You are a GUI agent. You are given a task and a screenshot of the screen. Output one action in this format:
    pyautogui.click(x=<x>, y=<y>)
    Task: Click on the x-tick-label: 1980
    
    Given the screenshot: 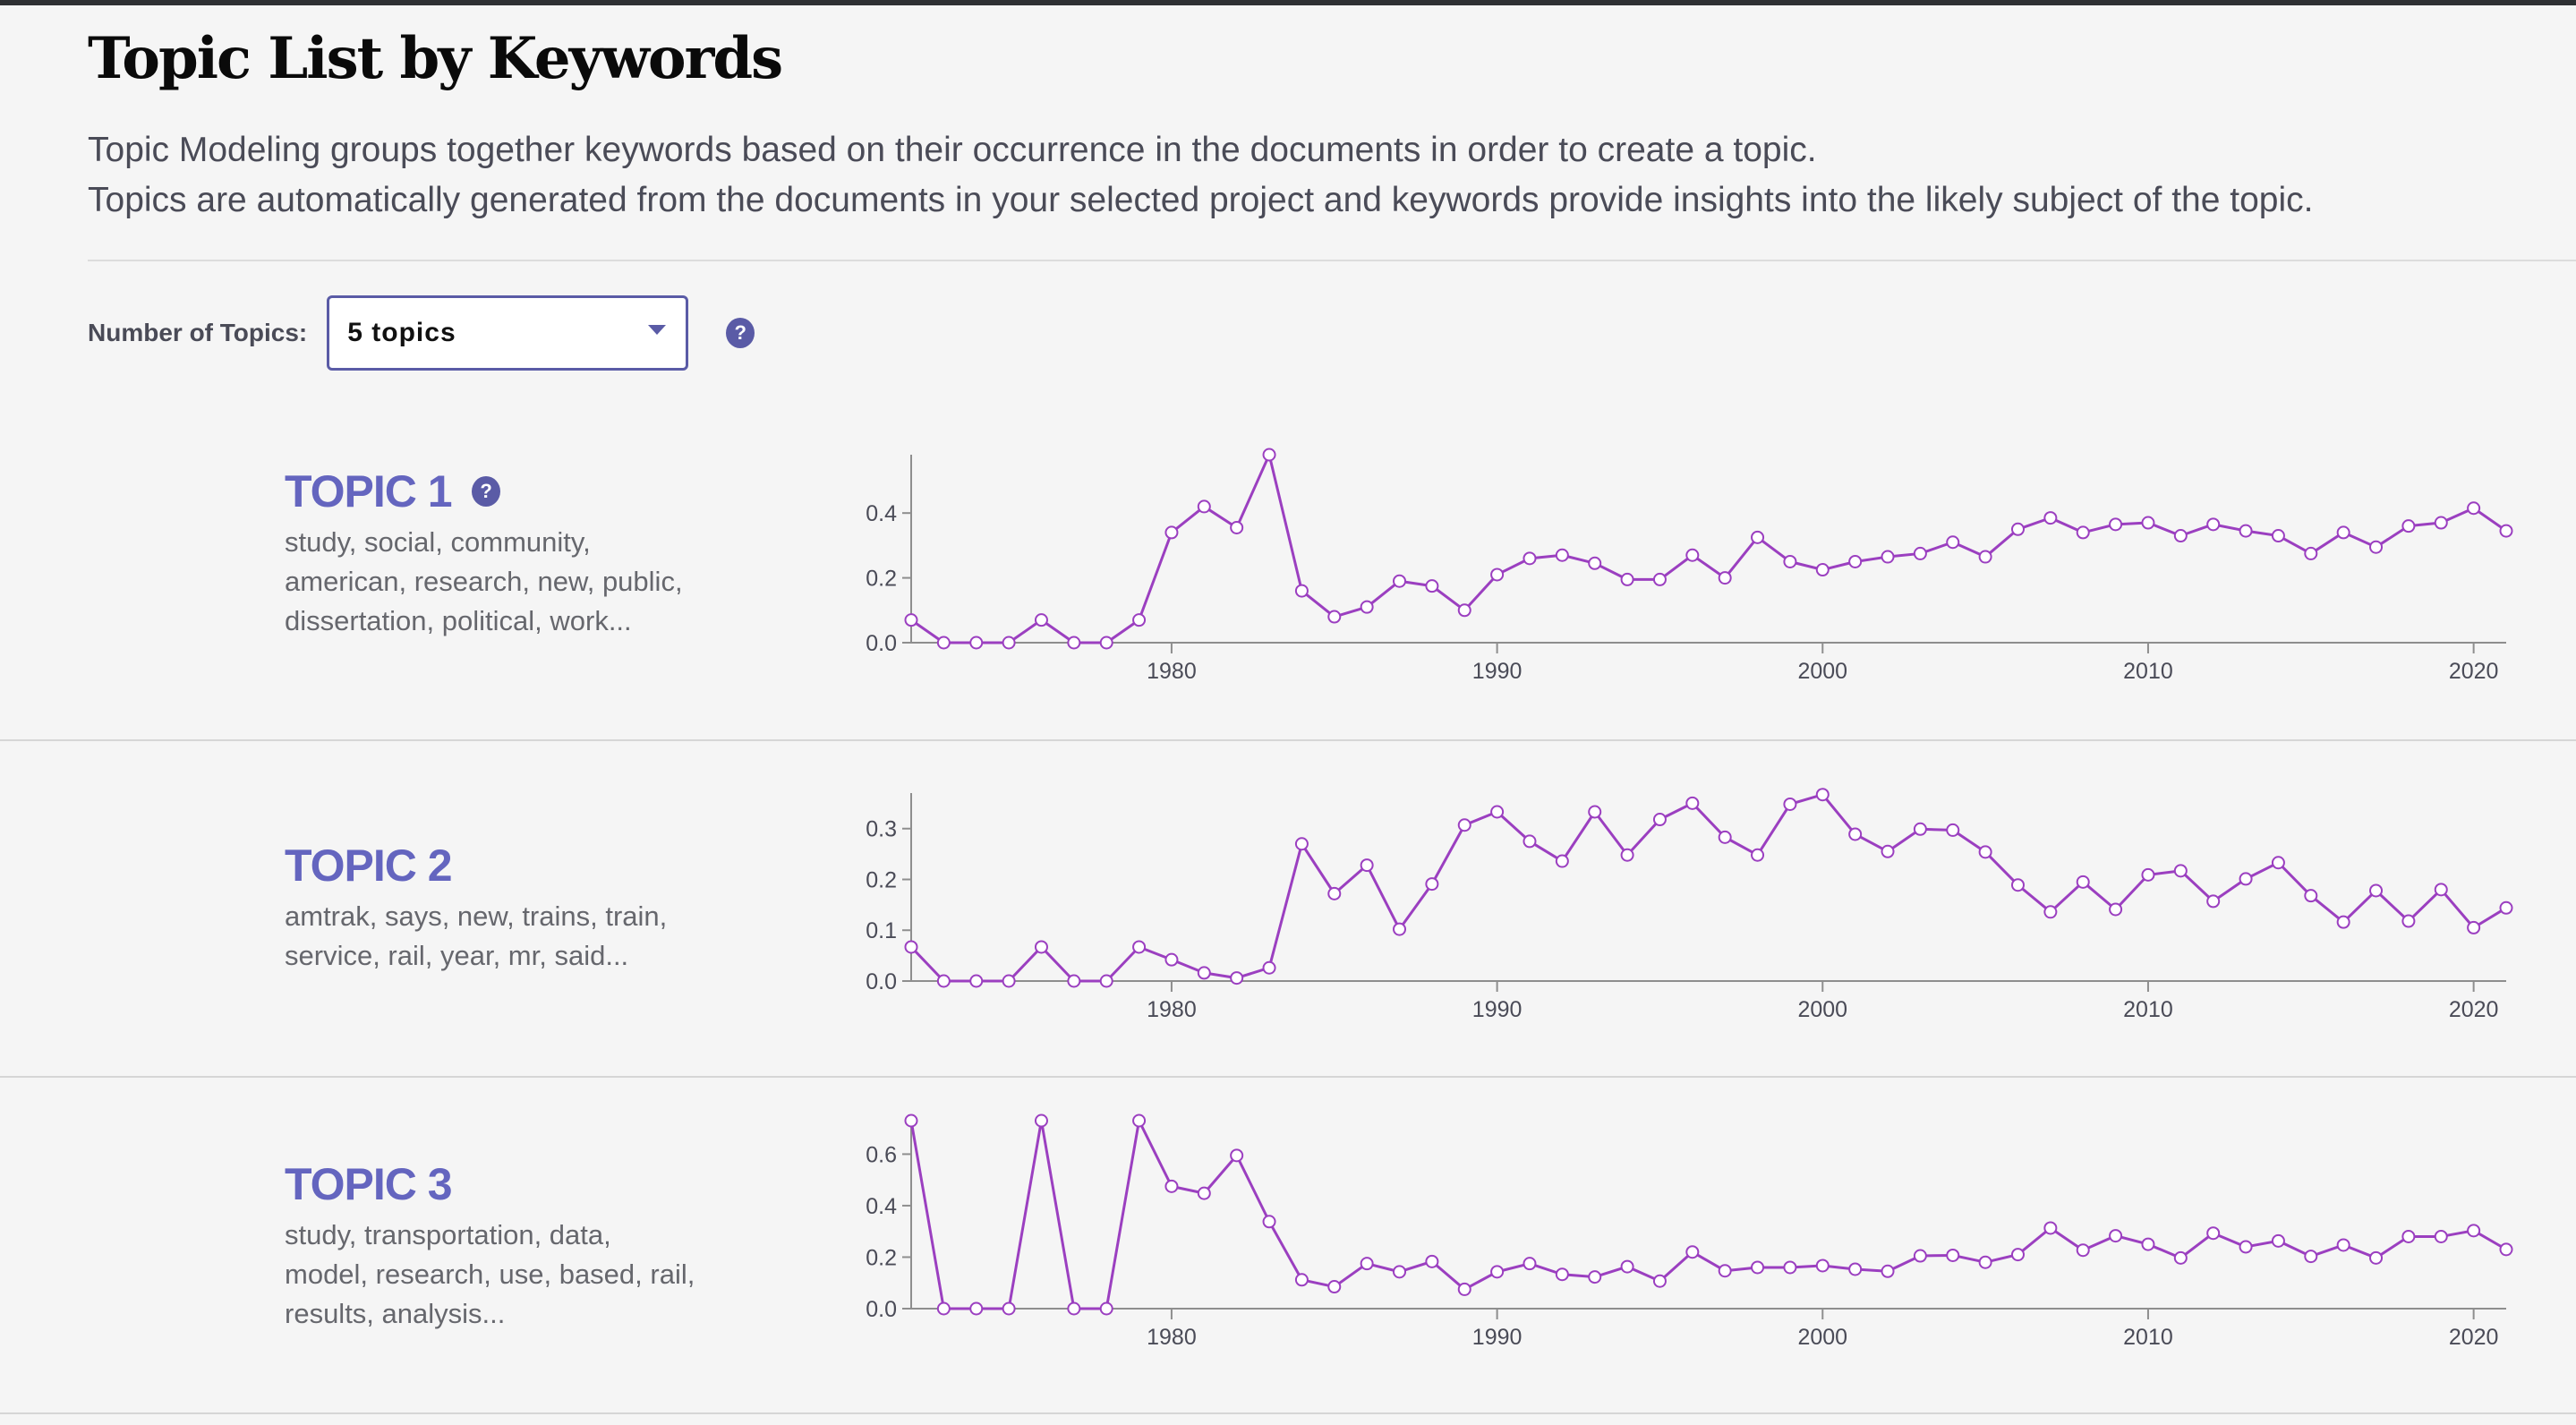 What is the action you would take?
    pyautogui.click(x=1172, y=1009)
    